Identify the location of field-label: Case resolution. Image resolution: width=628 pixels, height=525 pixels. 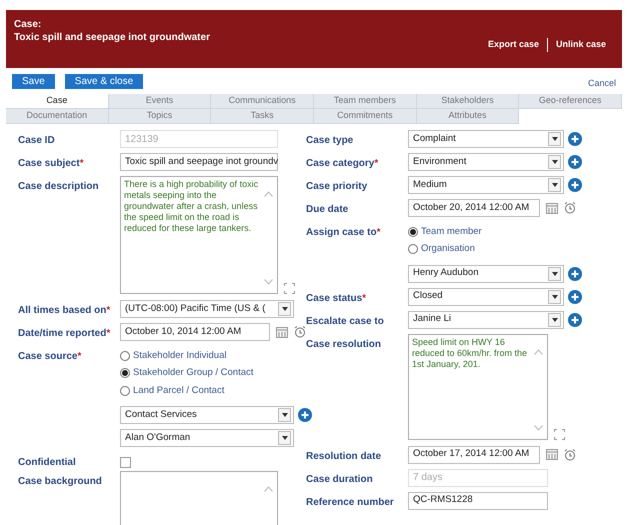
(344, 345).